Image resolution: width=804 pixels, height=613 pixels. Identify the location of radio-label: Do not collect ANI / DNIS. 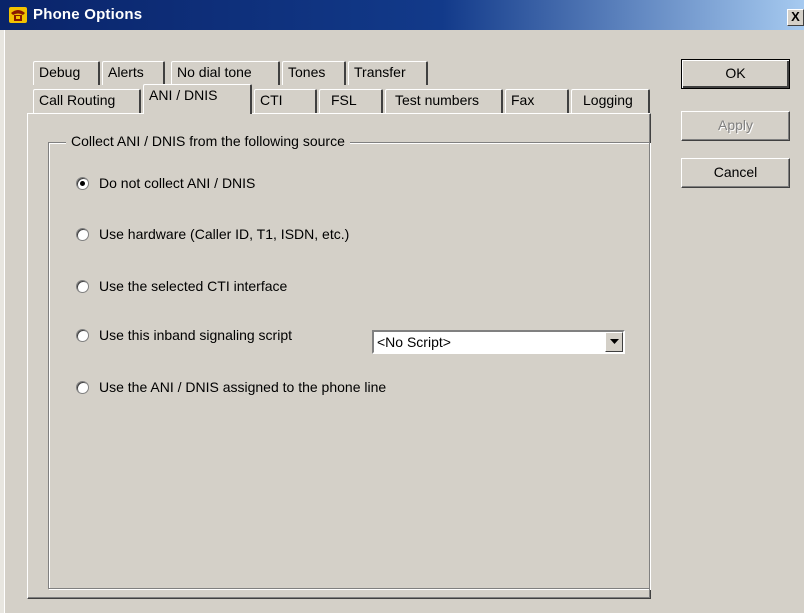
(177, 183).